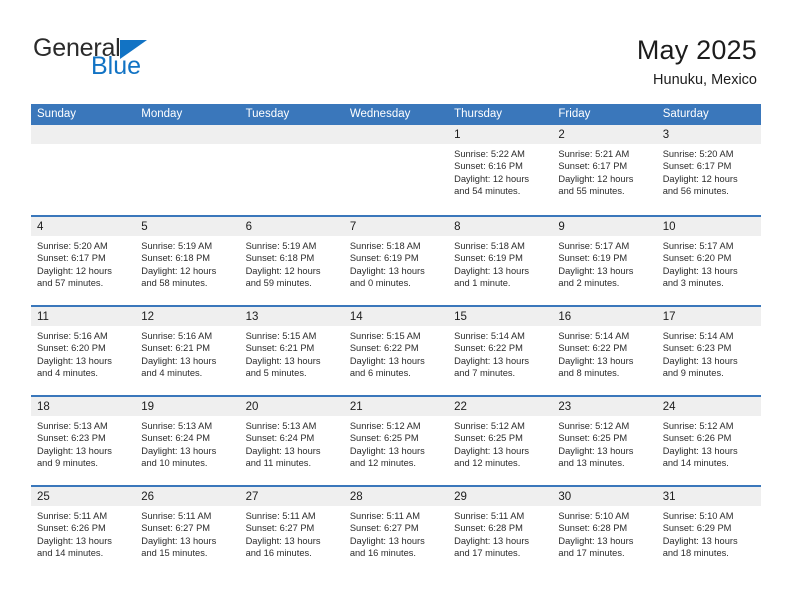 The width and height of the screenshot is (792, 612). Describe the element at coordinates (70, 283) in the screenshot. I see `daylight-text-line2: and 57 minutes.` at that location.